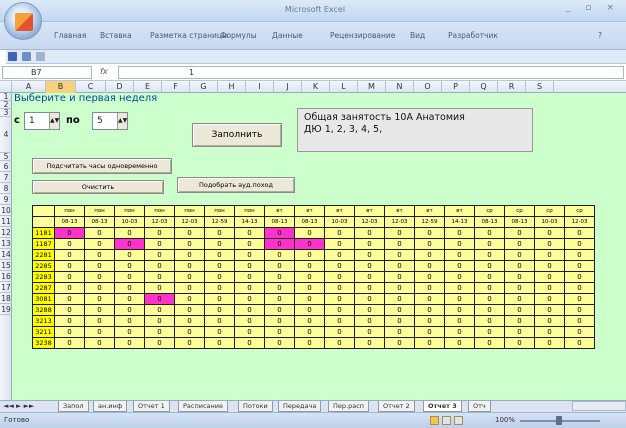 The image size is (626, 428). What do you see at coordinates (434, 420) in the screenshot?
I see `normal-view-icon` at bounding box center [434, 420].